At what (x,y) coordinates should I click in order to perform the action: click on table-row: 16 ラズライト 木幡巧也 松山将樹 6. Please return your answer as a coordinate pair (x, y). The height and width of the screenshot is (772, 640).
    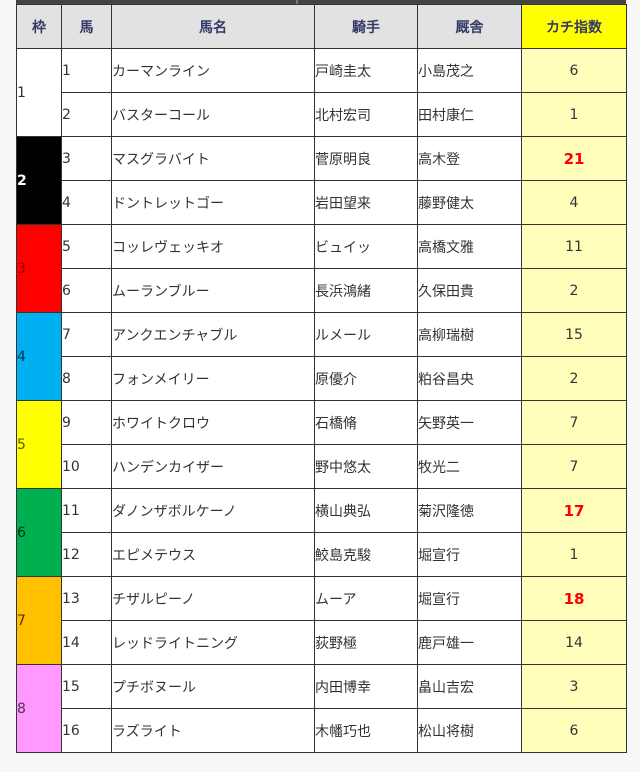
    Looking at the image, I should click on (322, 730).